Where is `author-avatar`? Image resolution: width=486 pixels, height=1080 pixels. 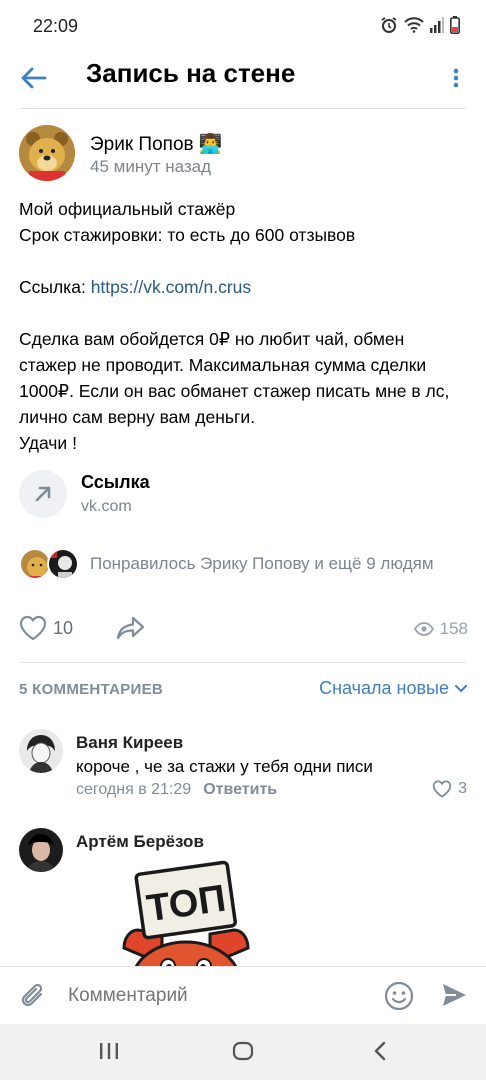 author-avatar is located at coordinates (47, 153).